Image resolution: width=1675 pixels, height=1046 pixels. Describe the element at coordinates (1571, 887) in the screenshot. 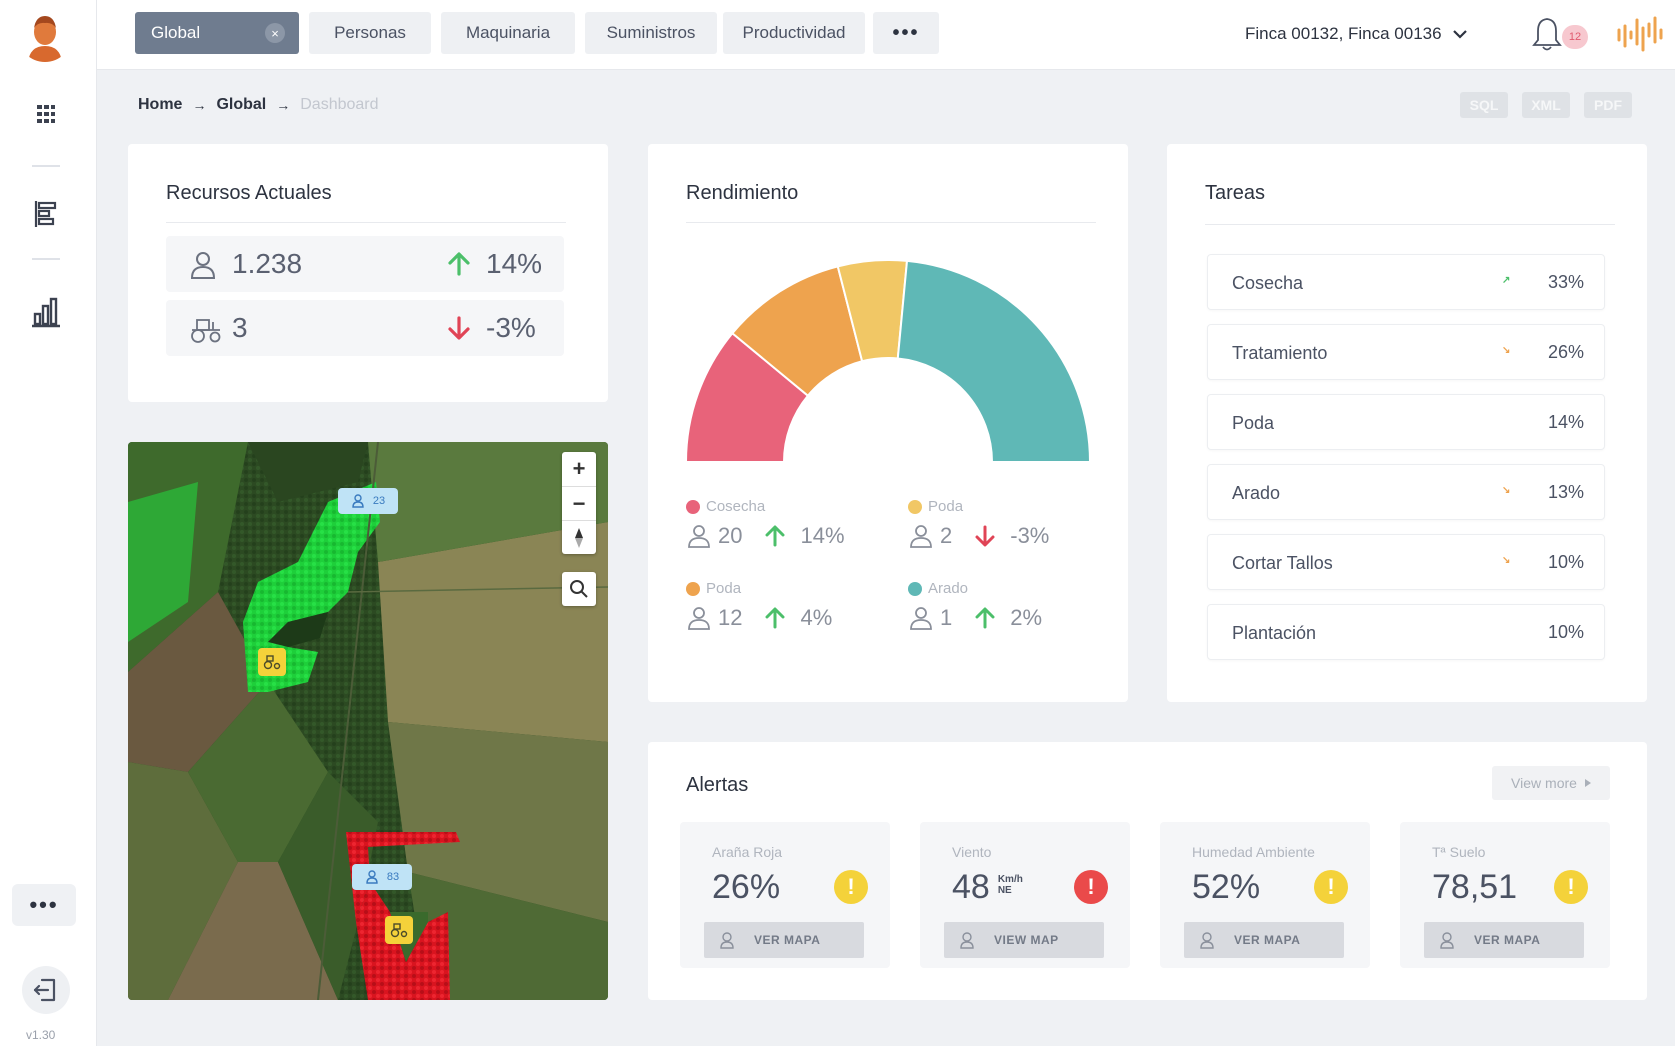

I see `alert-exclamation-icon: !` at that location.